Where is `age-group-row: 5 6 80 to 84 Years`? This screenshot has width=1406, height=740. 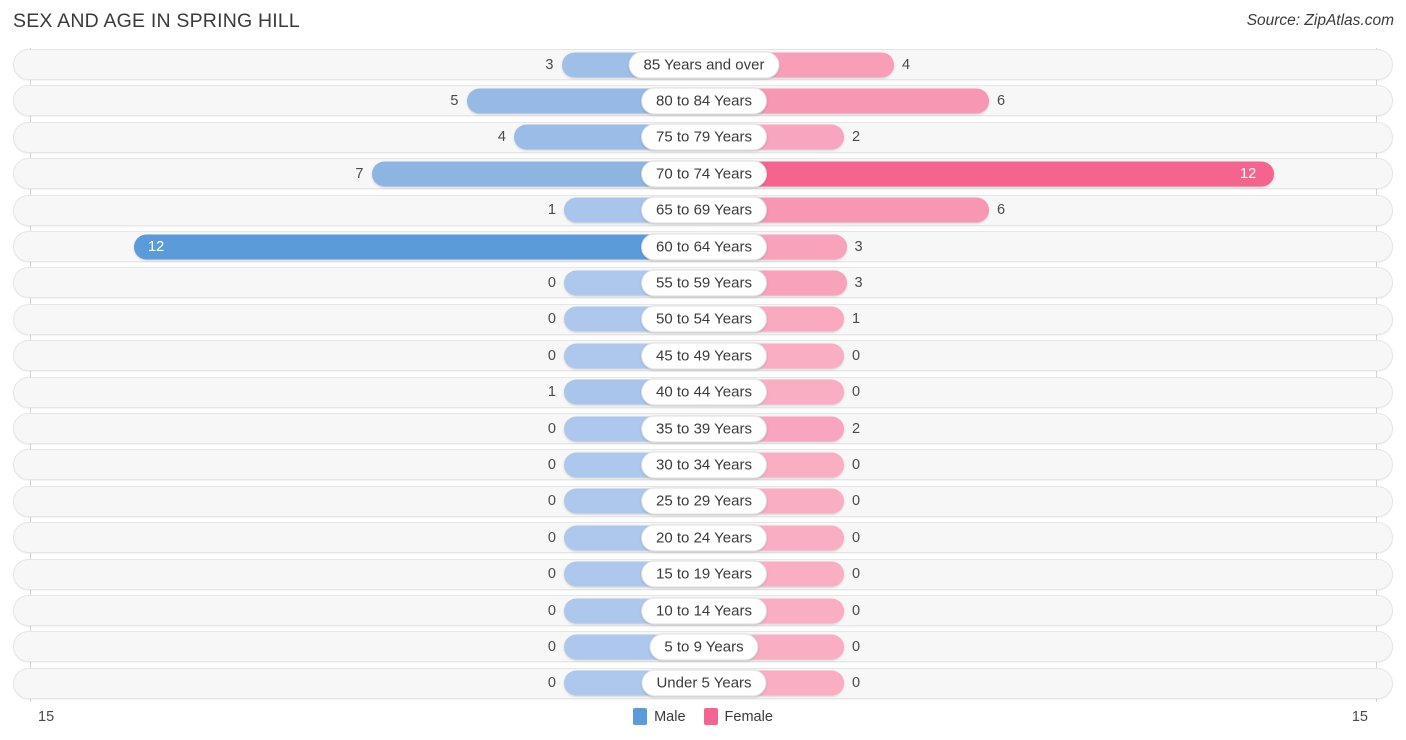 age-group-row: 5 6 80 to 84 Years is located at coordinates (703, 101).